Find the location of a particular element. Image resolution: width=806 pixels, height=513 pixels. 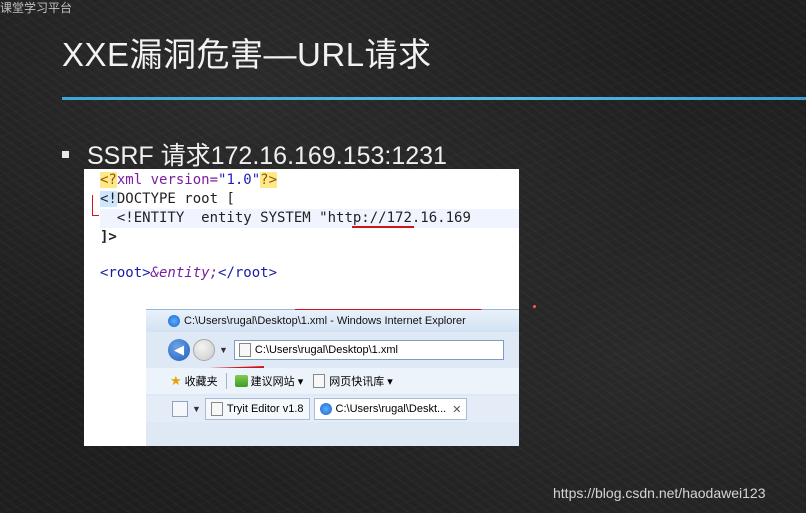

pi-name: xml is located at coordinates (129, 180).